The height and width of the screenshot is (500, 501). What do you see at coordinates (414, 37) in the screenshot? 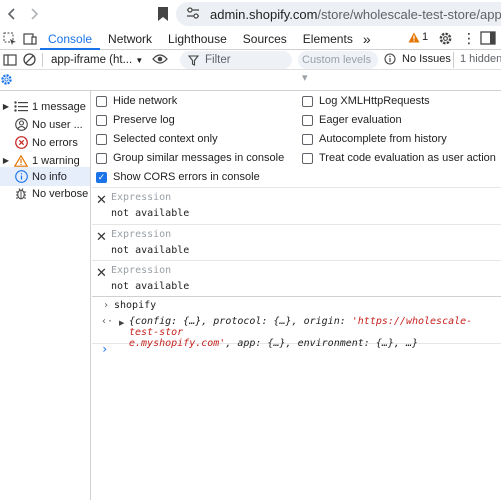
I see `warning-icon` at bounding box center [414, 37].